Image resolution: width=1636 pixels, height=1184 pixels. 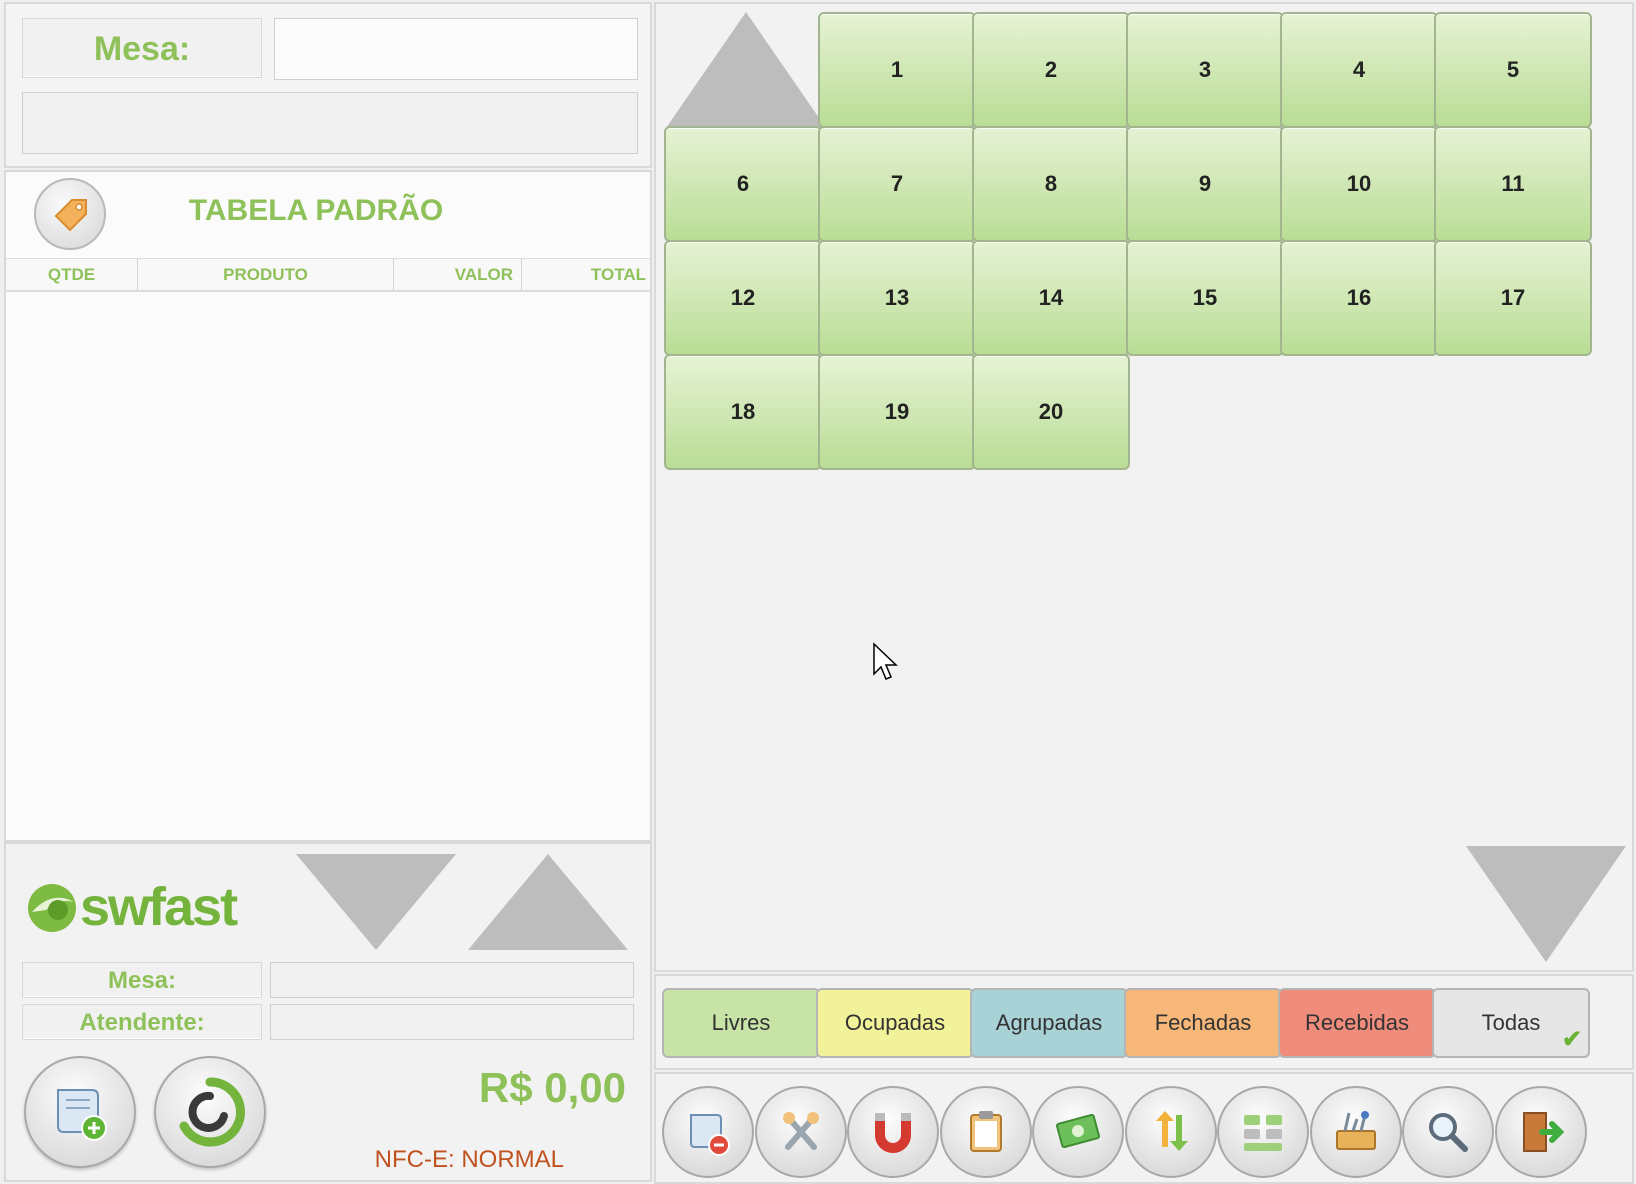 I want to click on transfer-icon, so click(x=1171, y=1131).